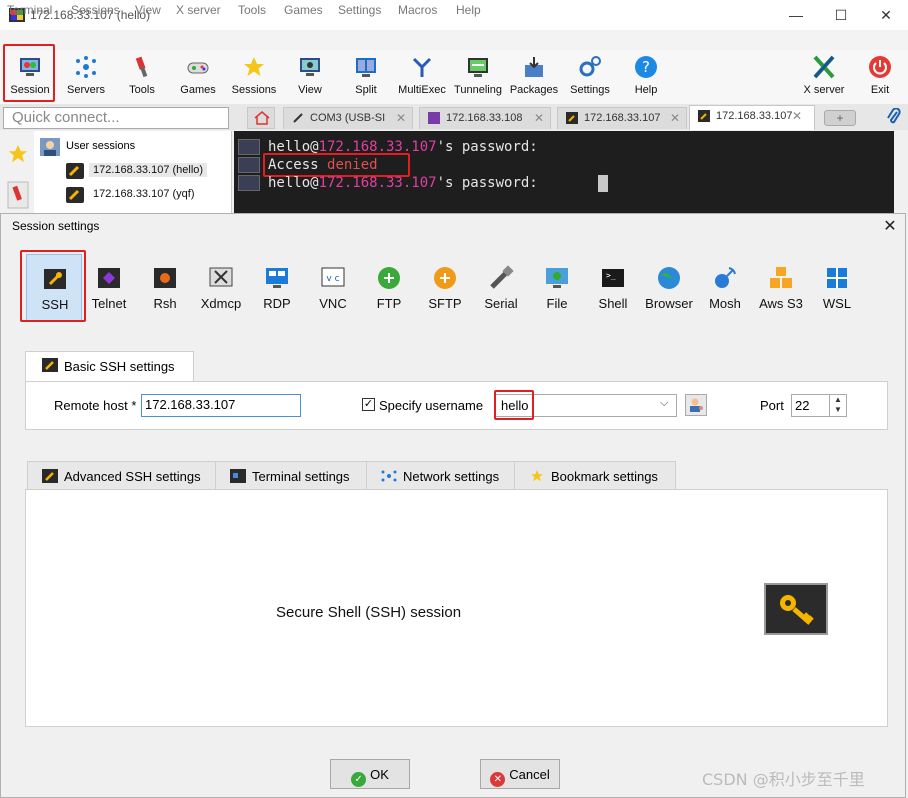  I want to click on sessions-button: Sessions, so click(254, 76).